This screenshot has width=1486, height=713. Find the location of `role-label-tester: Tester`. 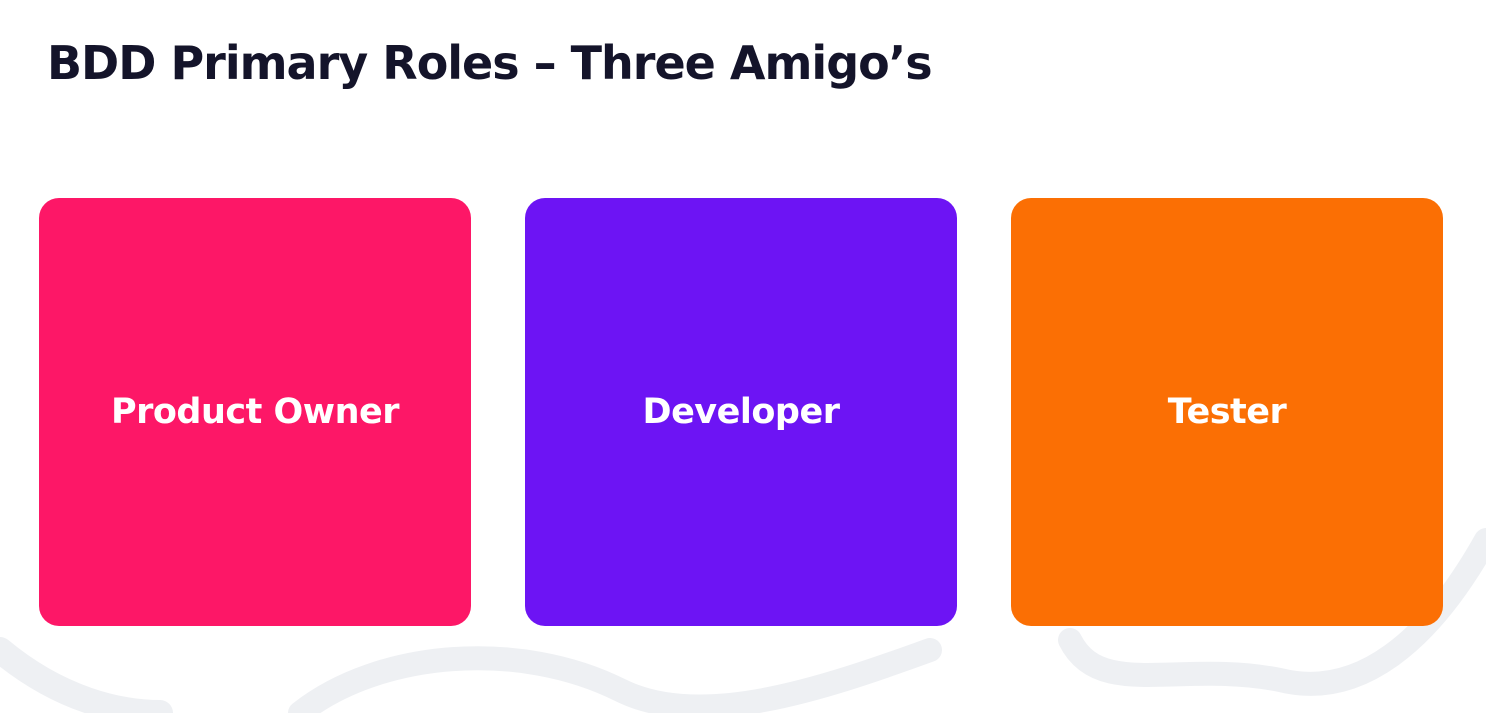

role-label-tester: Tester is located at coordinates (1227, 412).